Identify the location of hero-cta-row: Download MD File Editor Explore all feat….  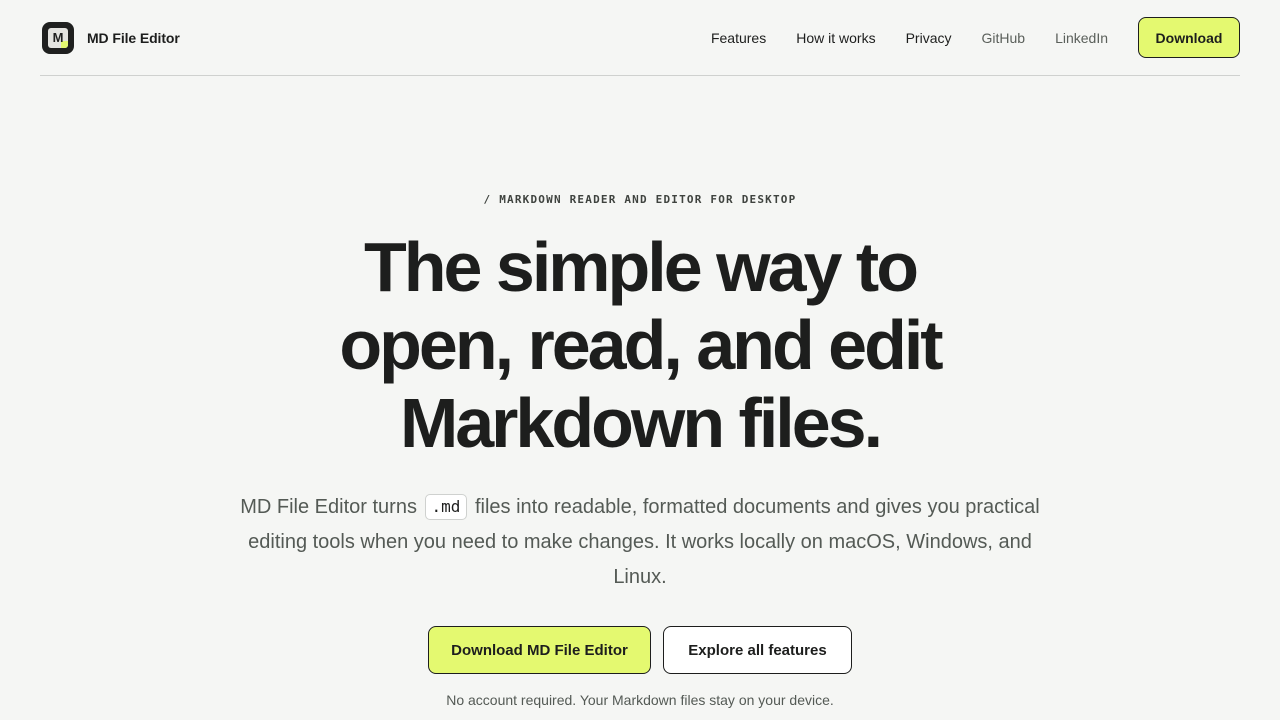
(640, 650).